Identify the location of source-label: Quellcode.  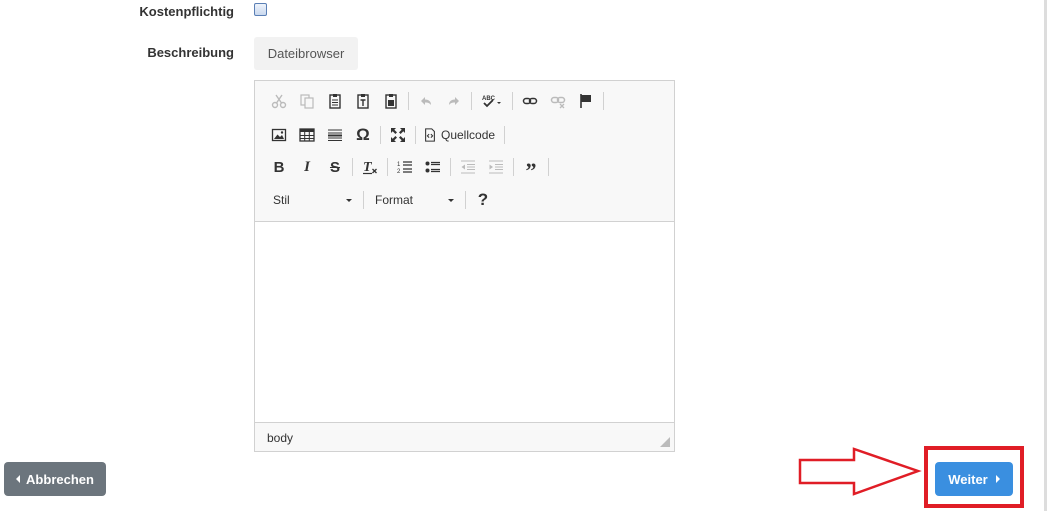
(468, 135).